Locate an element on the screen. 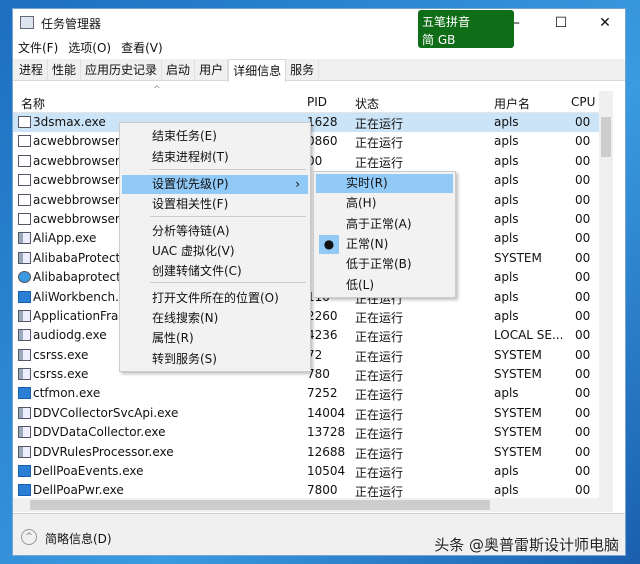 This screenshot has height=564, width=640. title-bar: 任务管理器 — ☐ ✕ is located at coordinates (319, 23).